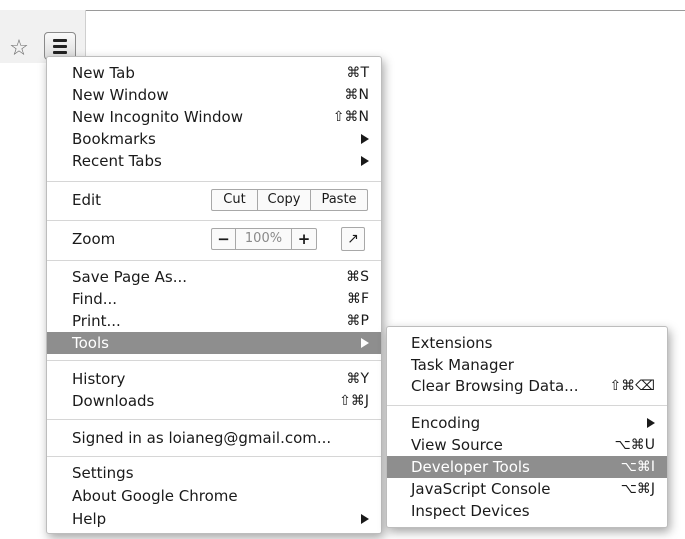 The height and width of the screenshot is (539, 685). I want to click on menu-row-zoom: Zoom − 100% + ↗, so click(214, 239).